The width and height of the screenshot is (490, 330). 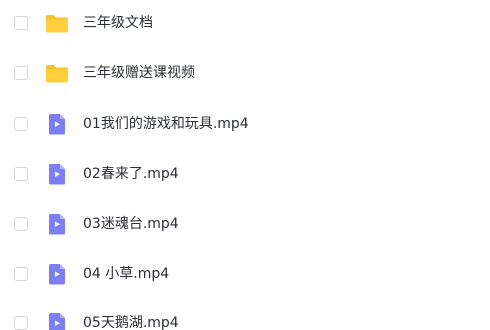 I want to click on list-item: 01我们的游戏和玩具.mp4, so click(x=245, y=124).